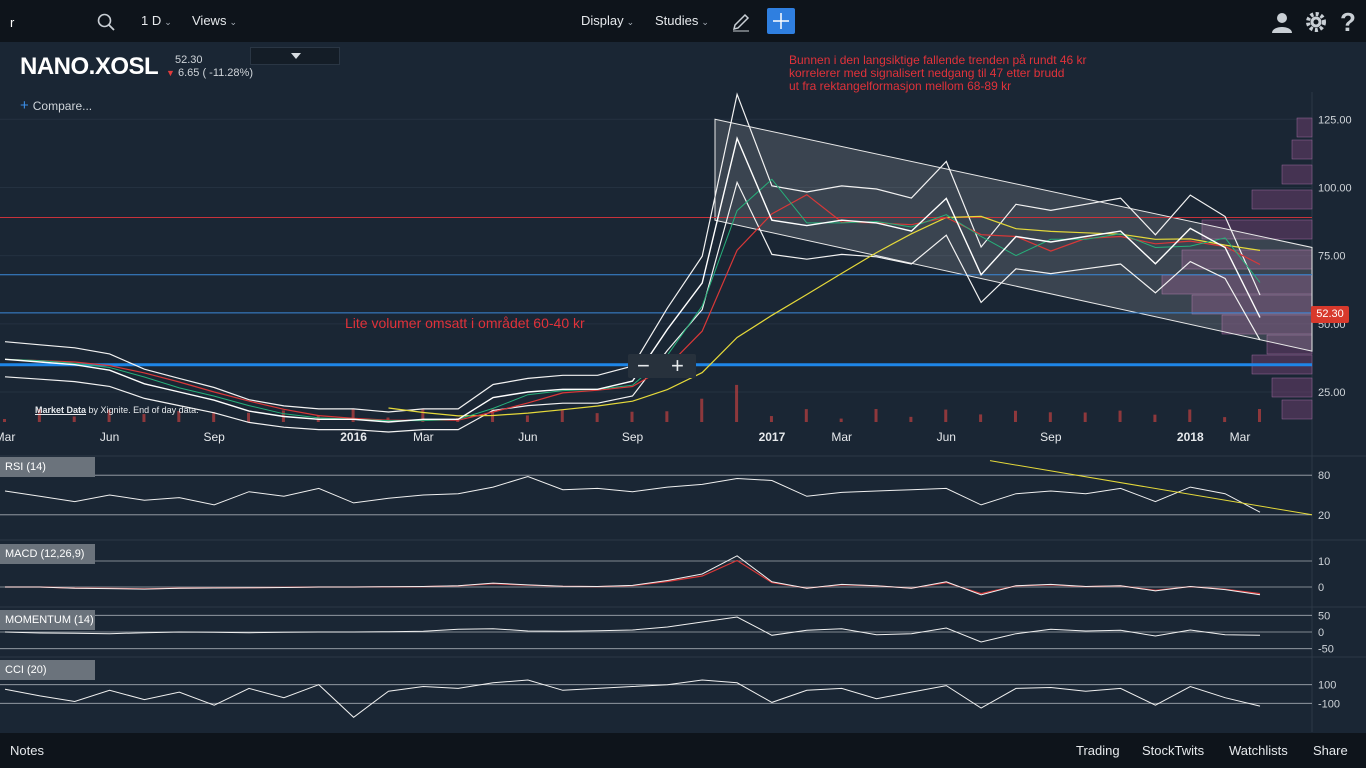  What do you see at coordinates (215, 73) in the screenshot?
I see `price-change-value: 6.65 ( -11.28%)` at bounding box center [215, 73].